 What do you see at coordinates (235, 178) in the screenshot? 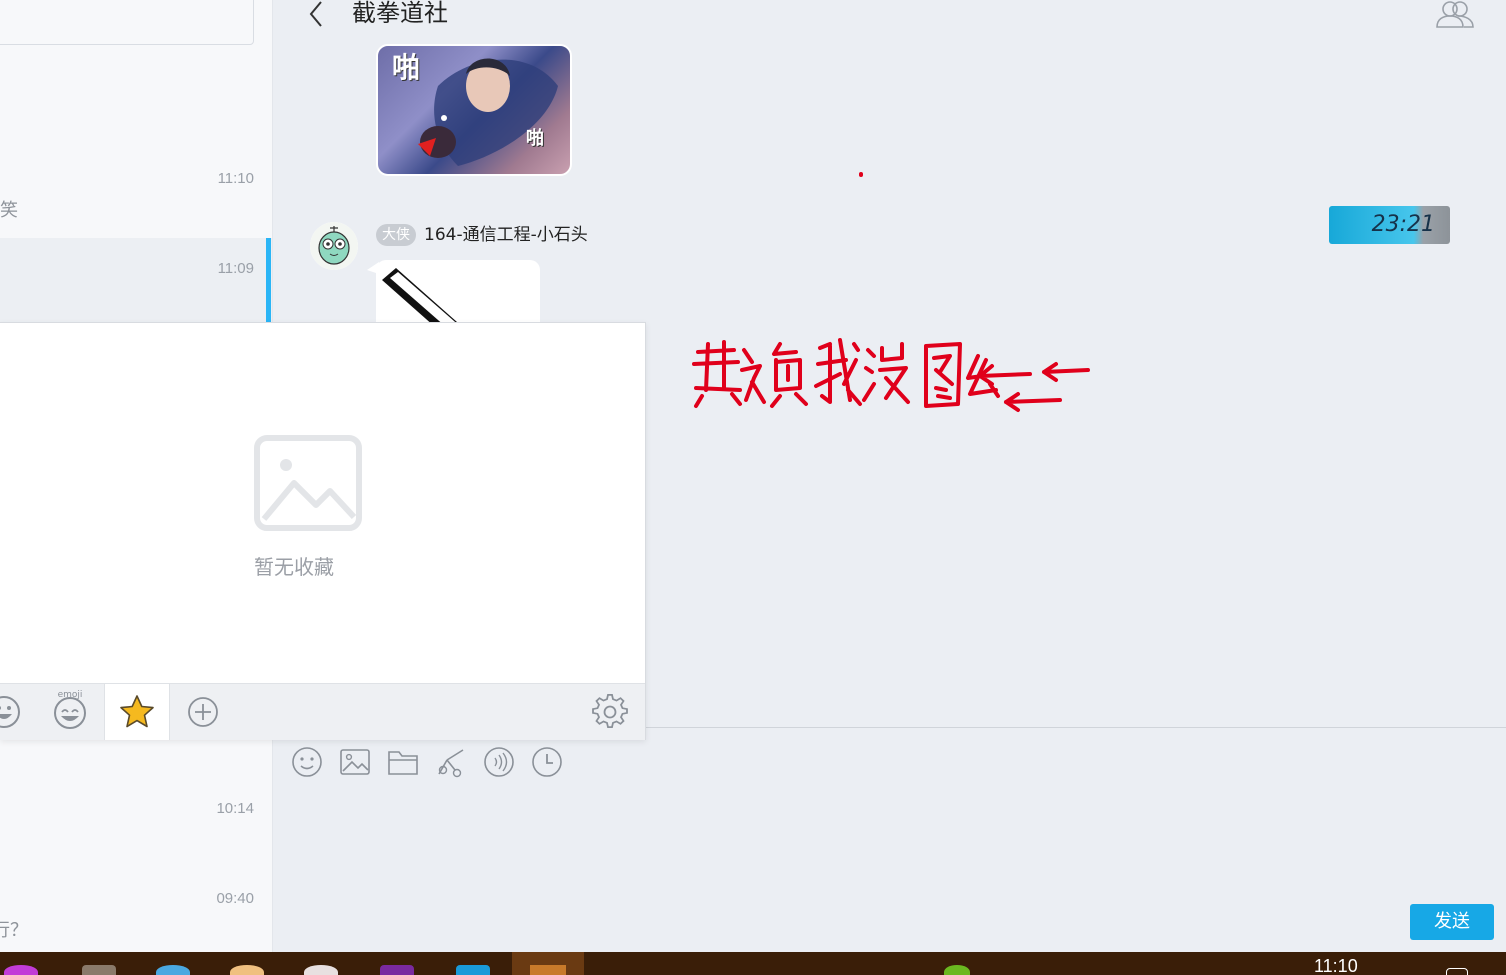
I see `conversation-time: 11:10` at bounding box center [235, 178].